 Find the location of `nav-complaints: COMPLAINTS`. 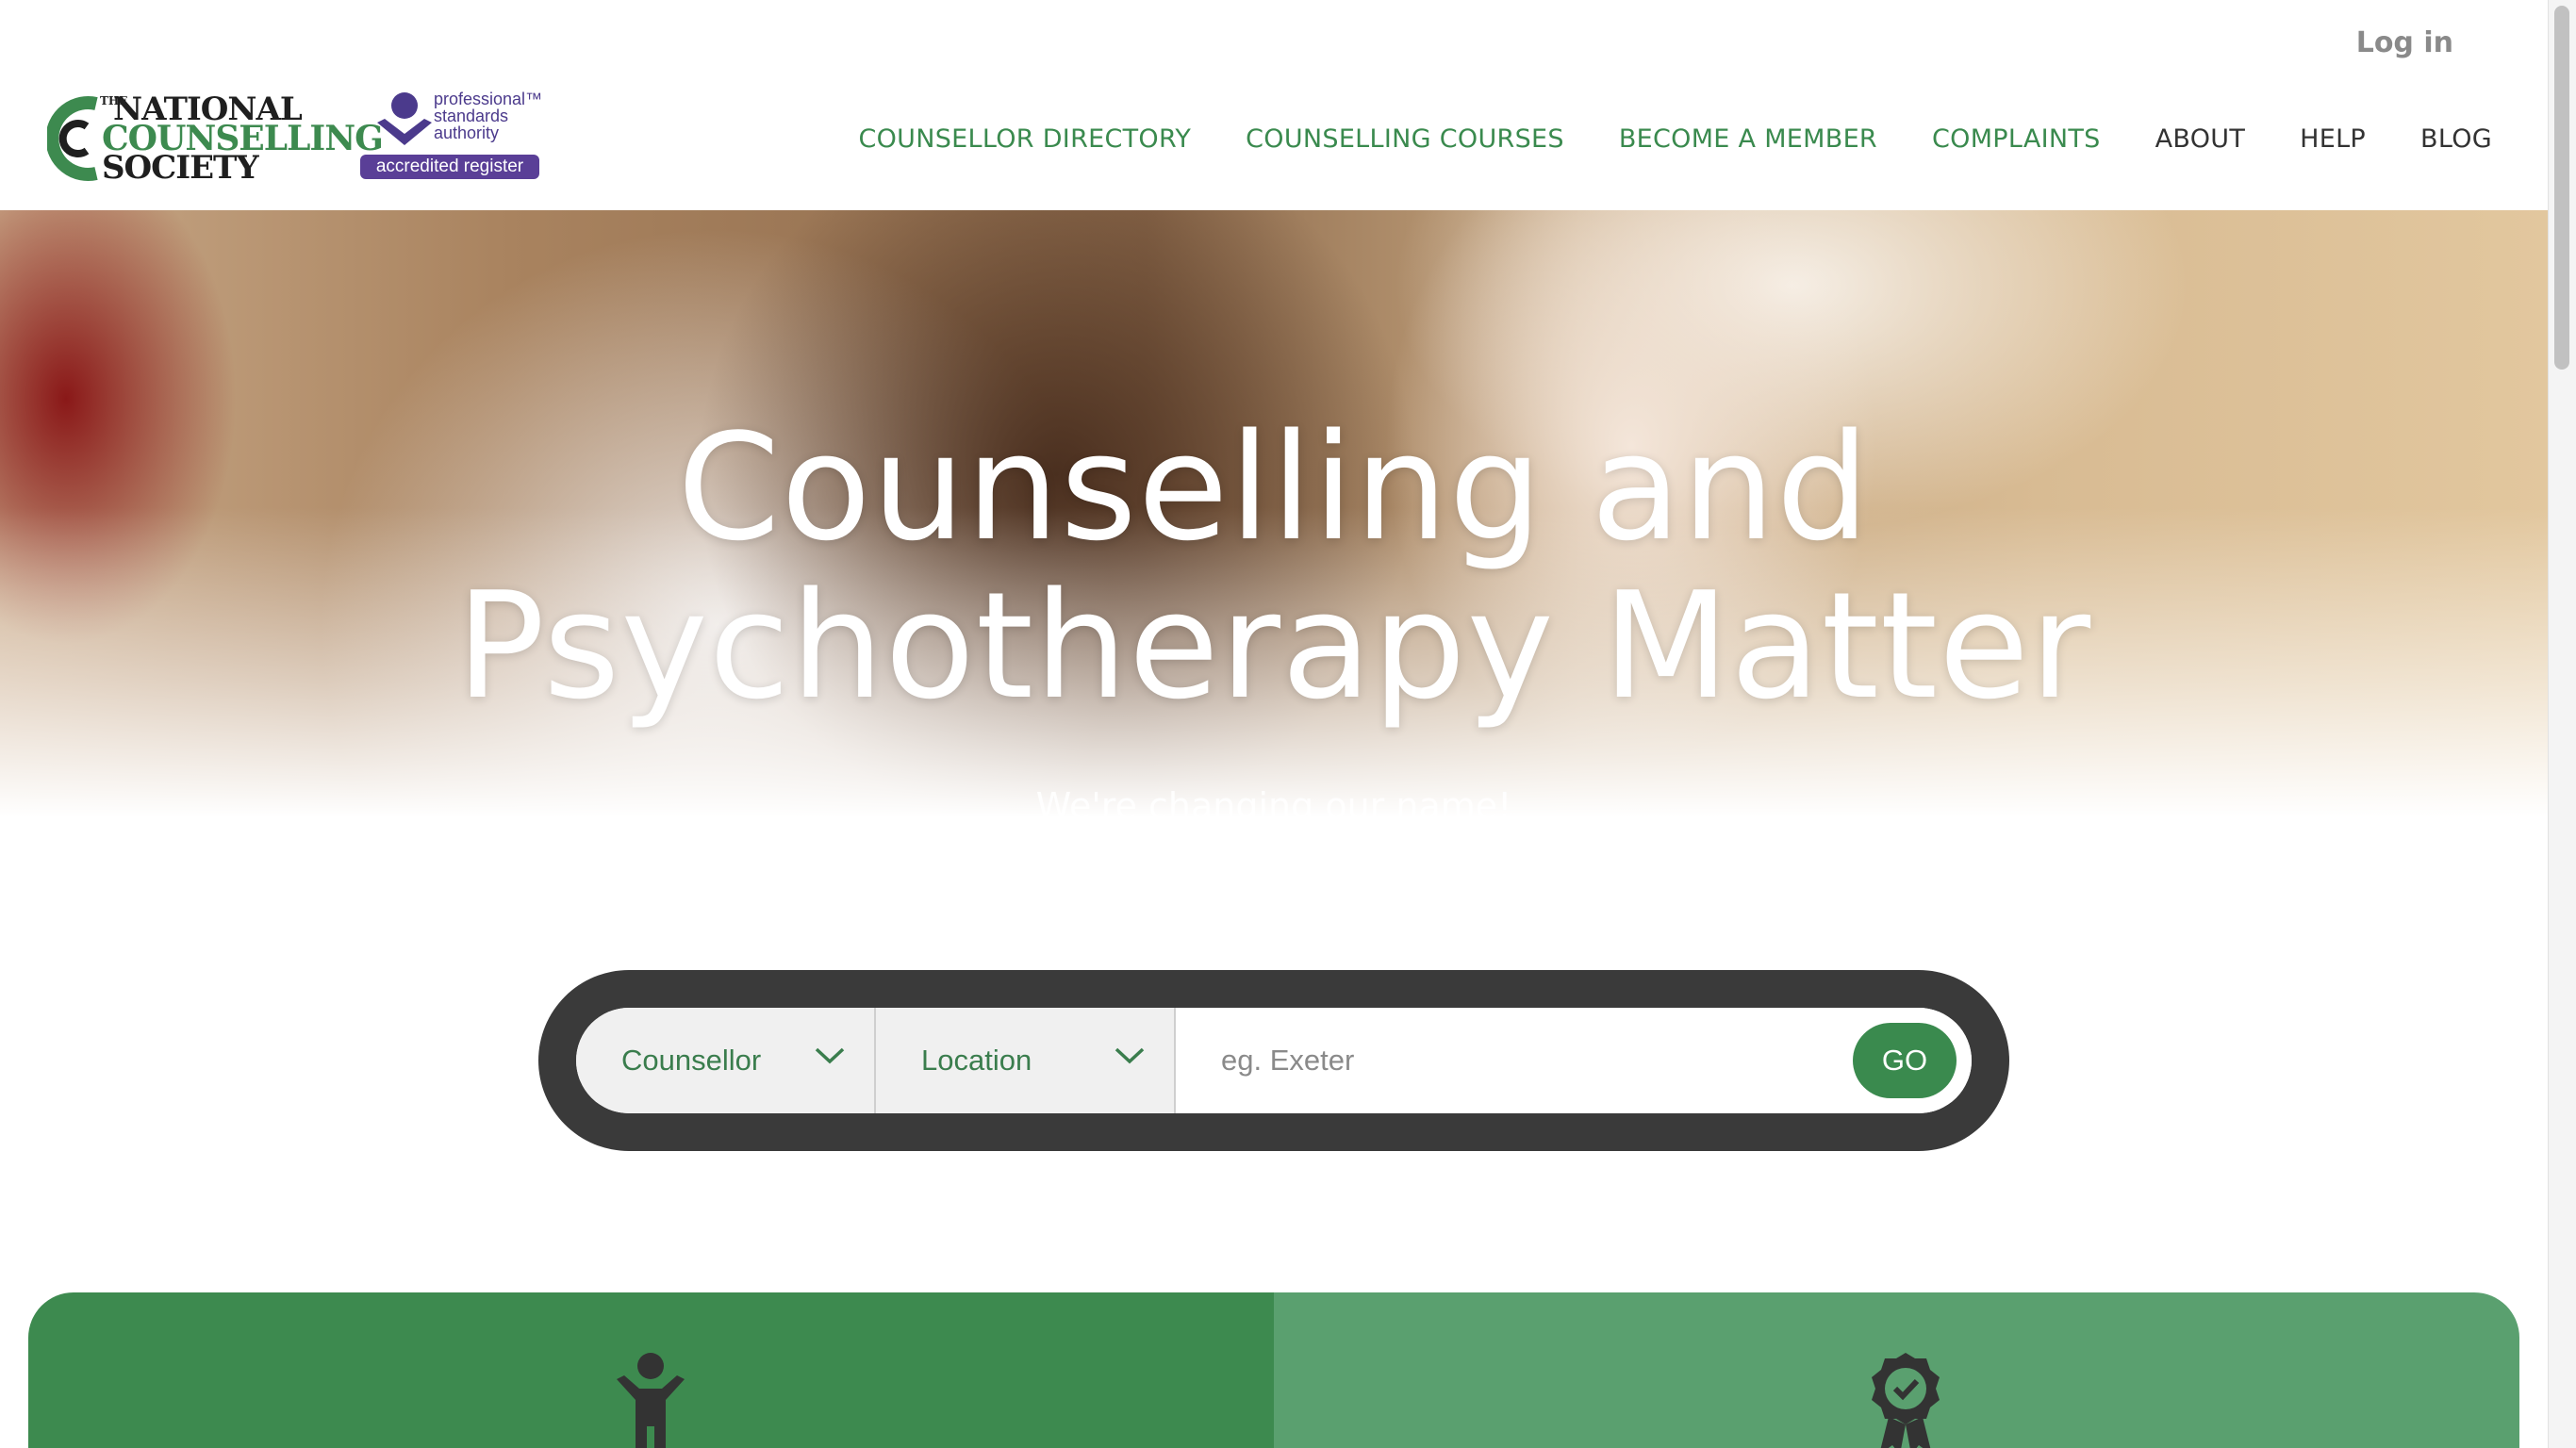

nav-complaints: COMPLAINTS is located at coordinates (2016, 139).